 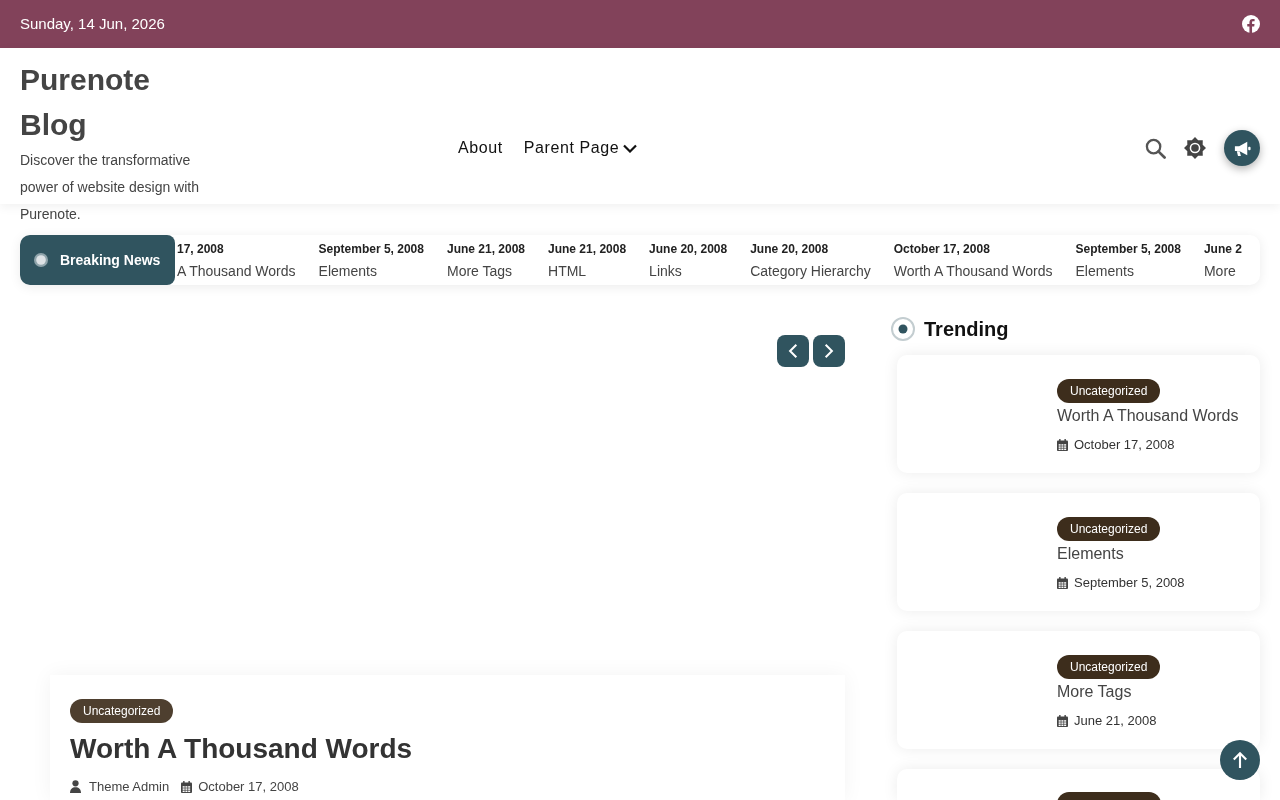 What do you see at coordinates (1155, 148) in the screenshot?
I see `search-icon` at bounding box center [1155, 148].